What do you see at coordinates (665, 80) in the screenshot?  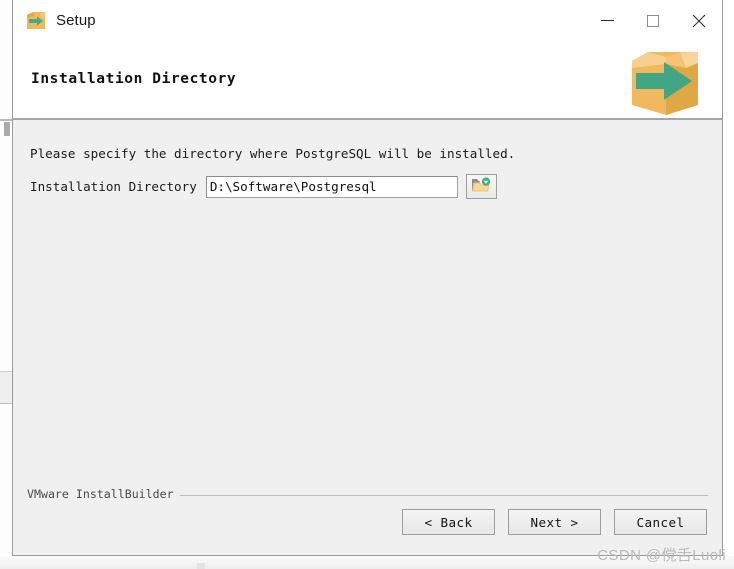 I see `installbuilder-box-arrow-logo` at bounding box center [665, 80].